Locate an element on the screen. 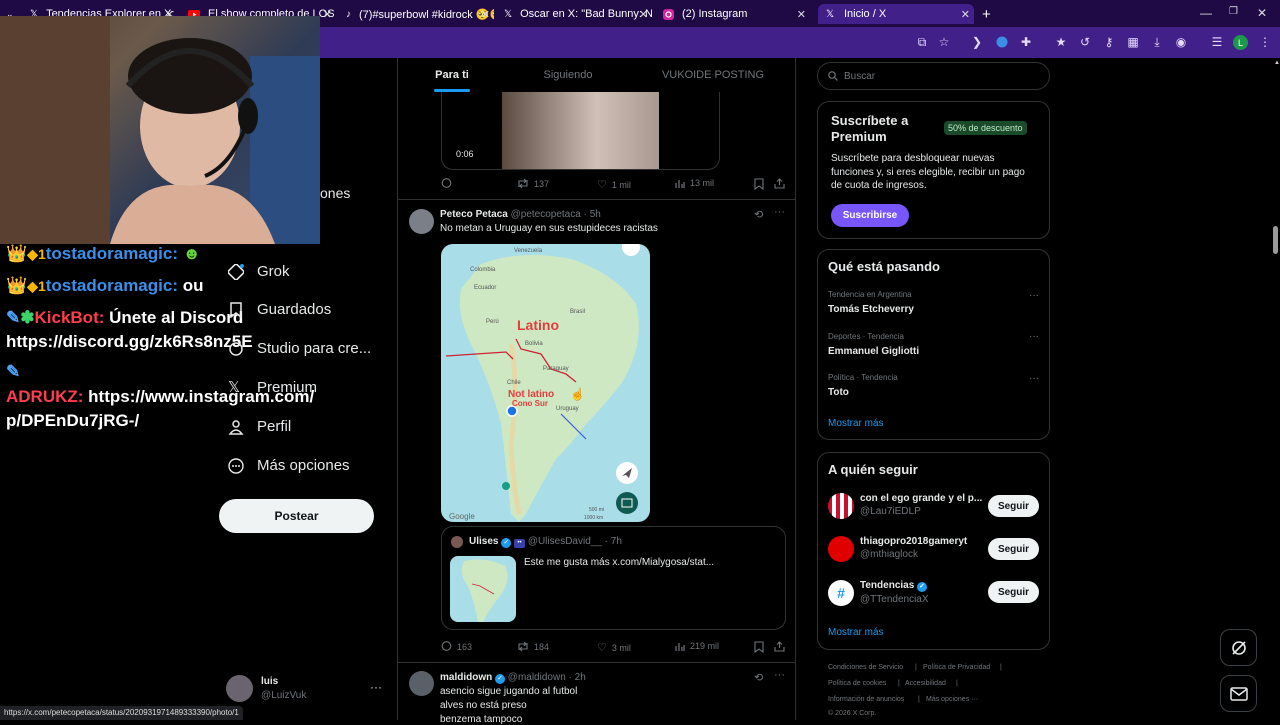  follow-suggestion: Tendencias ✓ @TTendenciaX is located at coordinates (921, 592).